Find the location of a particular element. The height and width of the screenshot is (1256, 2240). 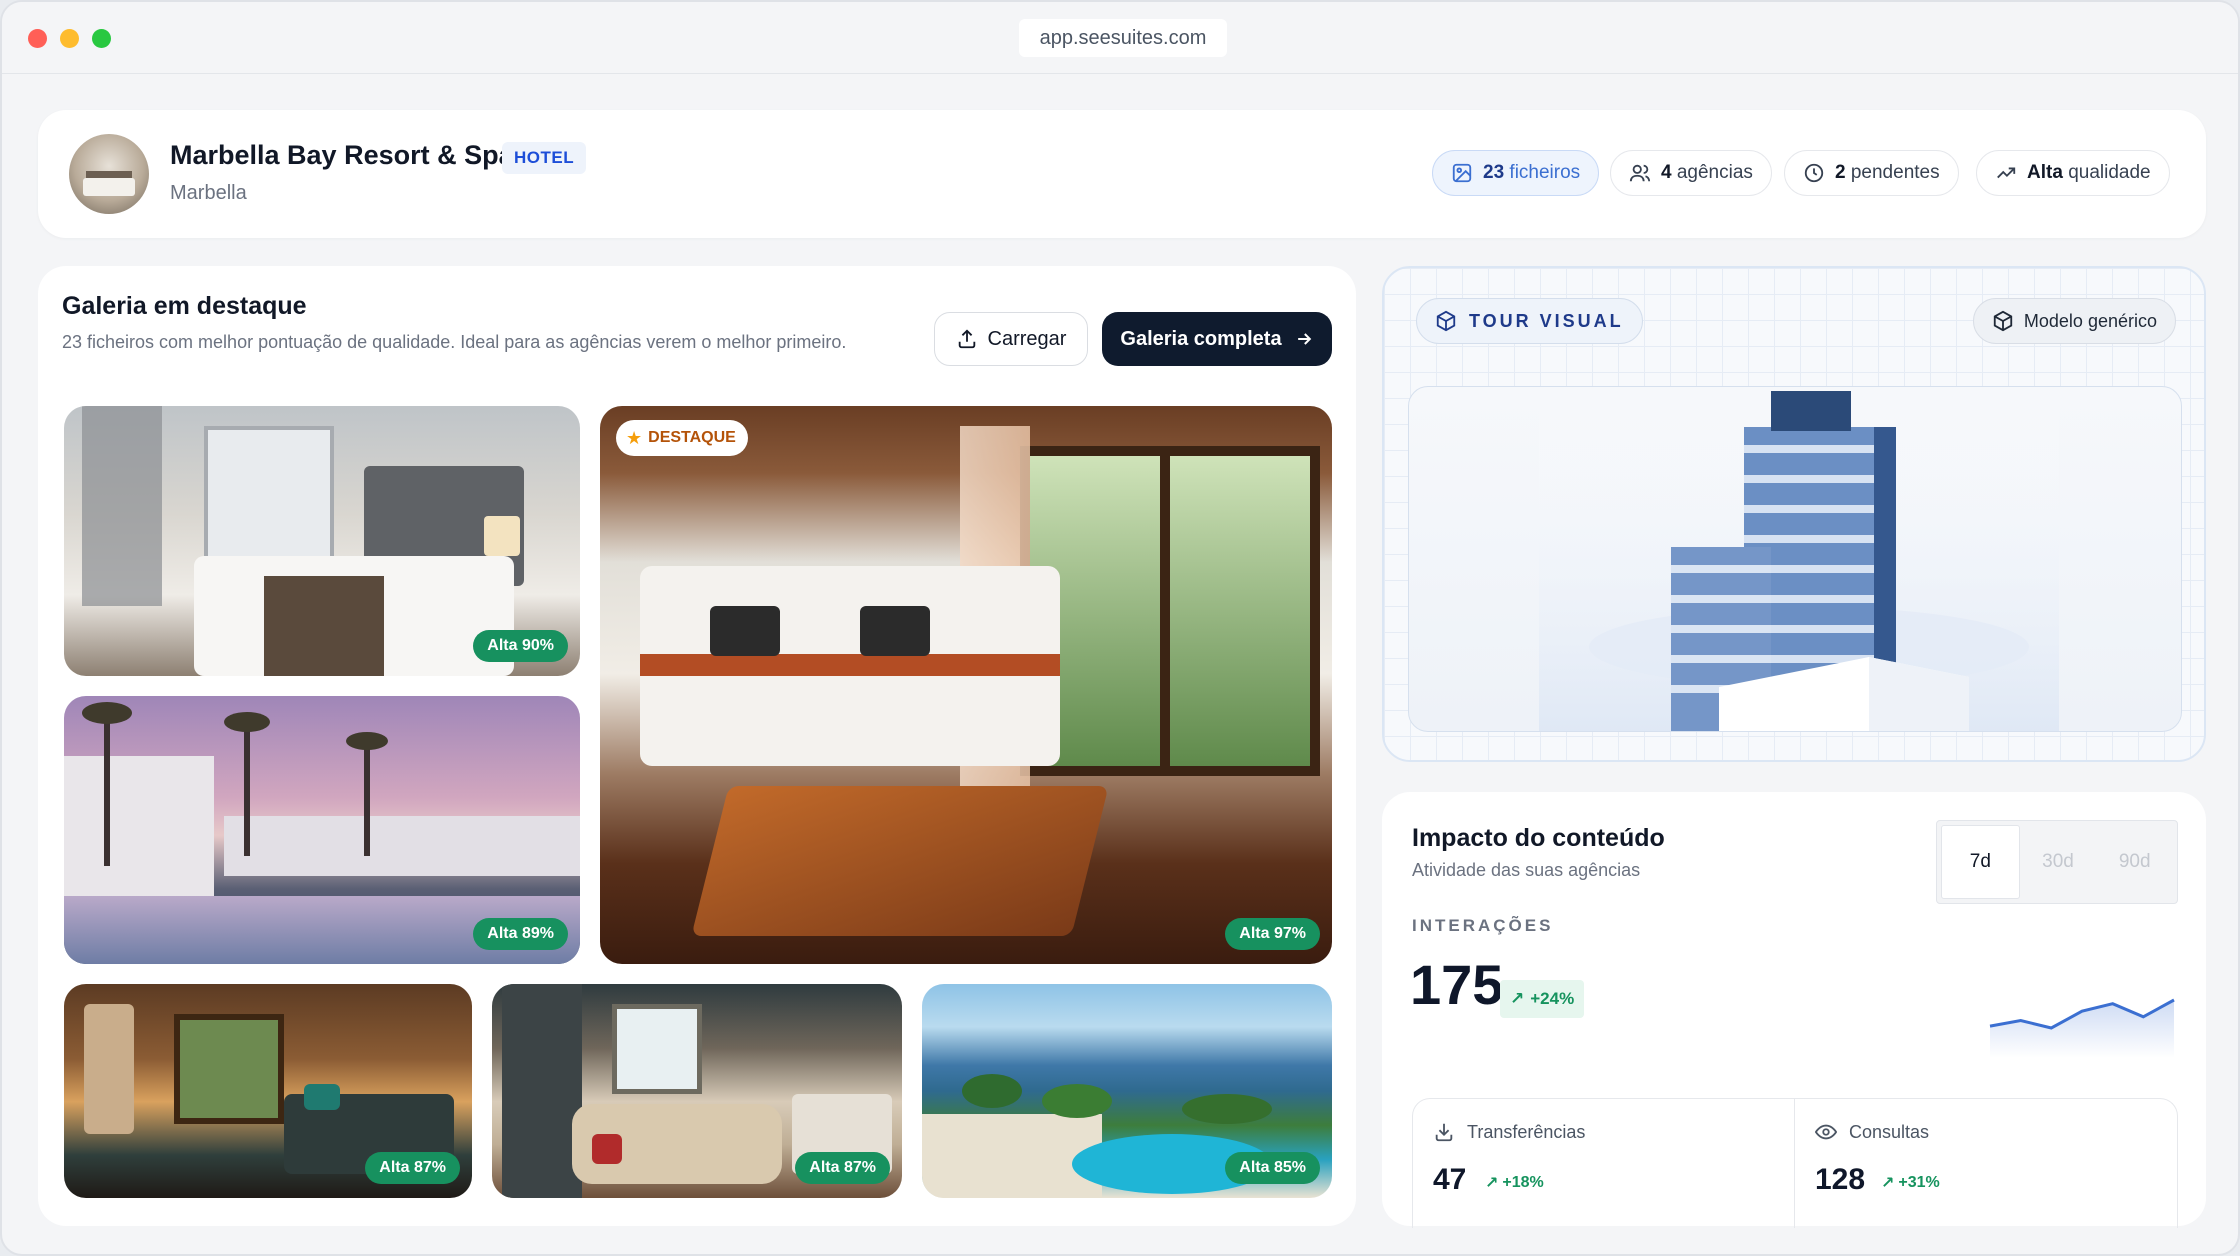

interactions-value: 175 is located at coordinates (1457, 984).